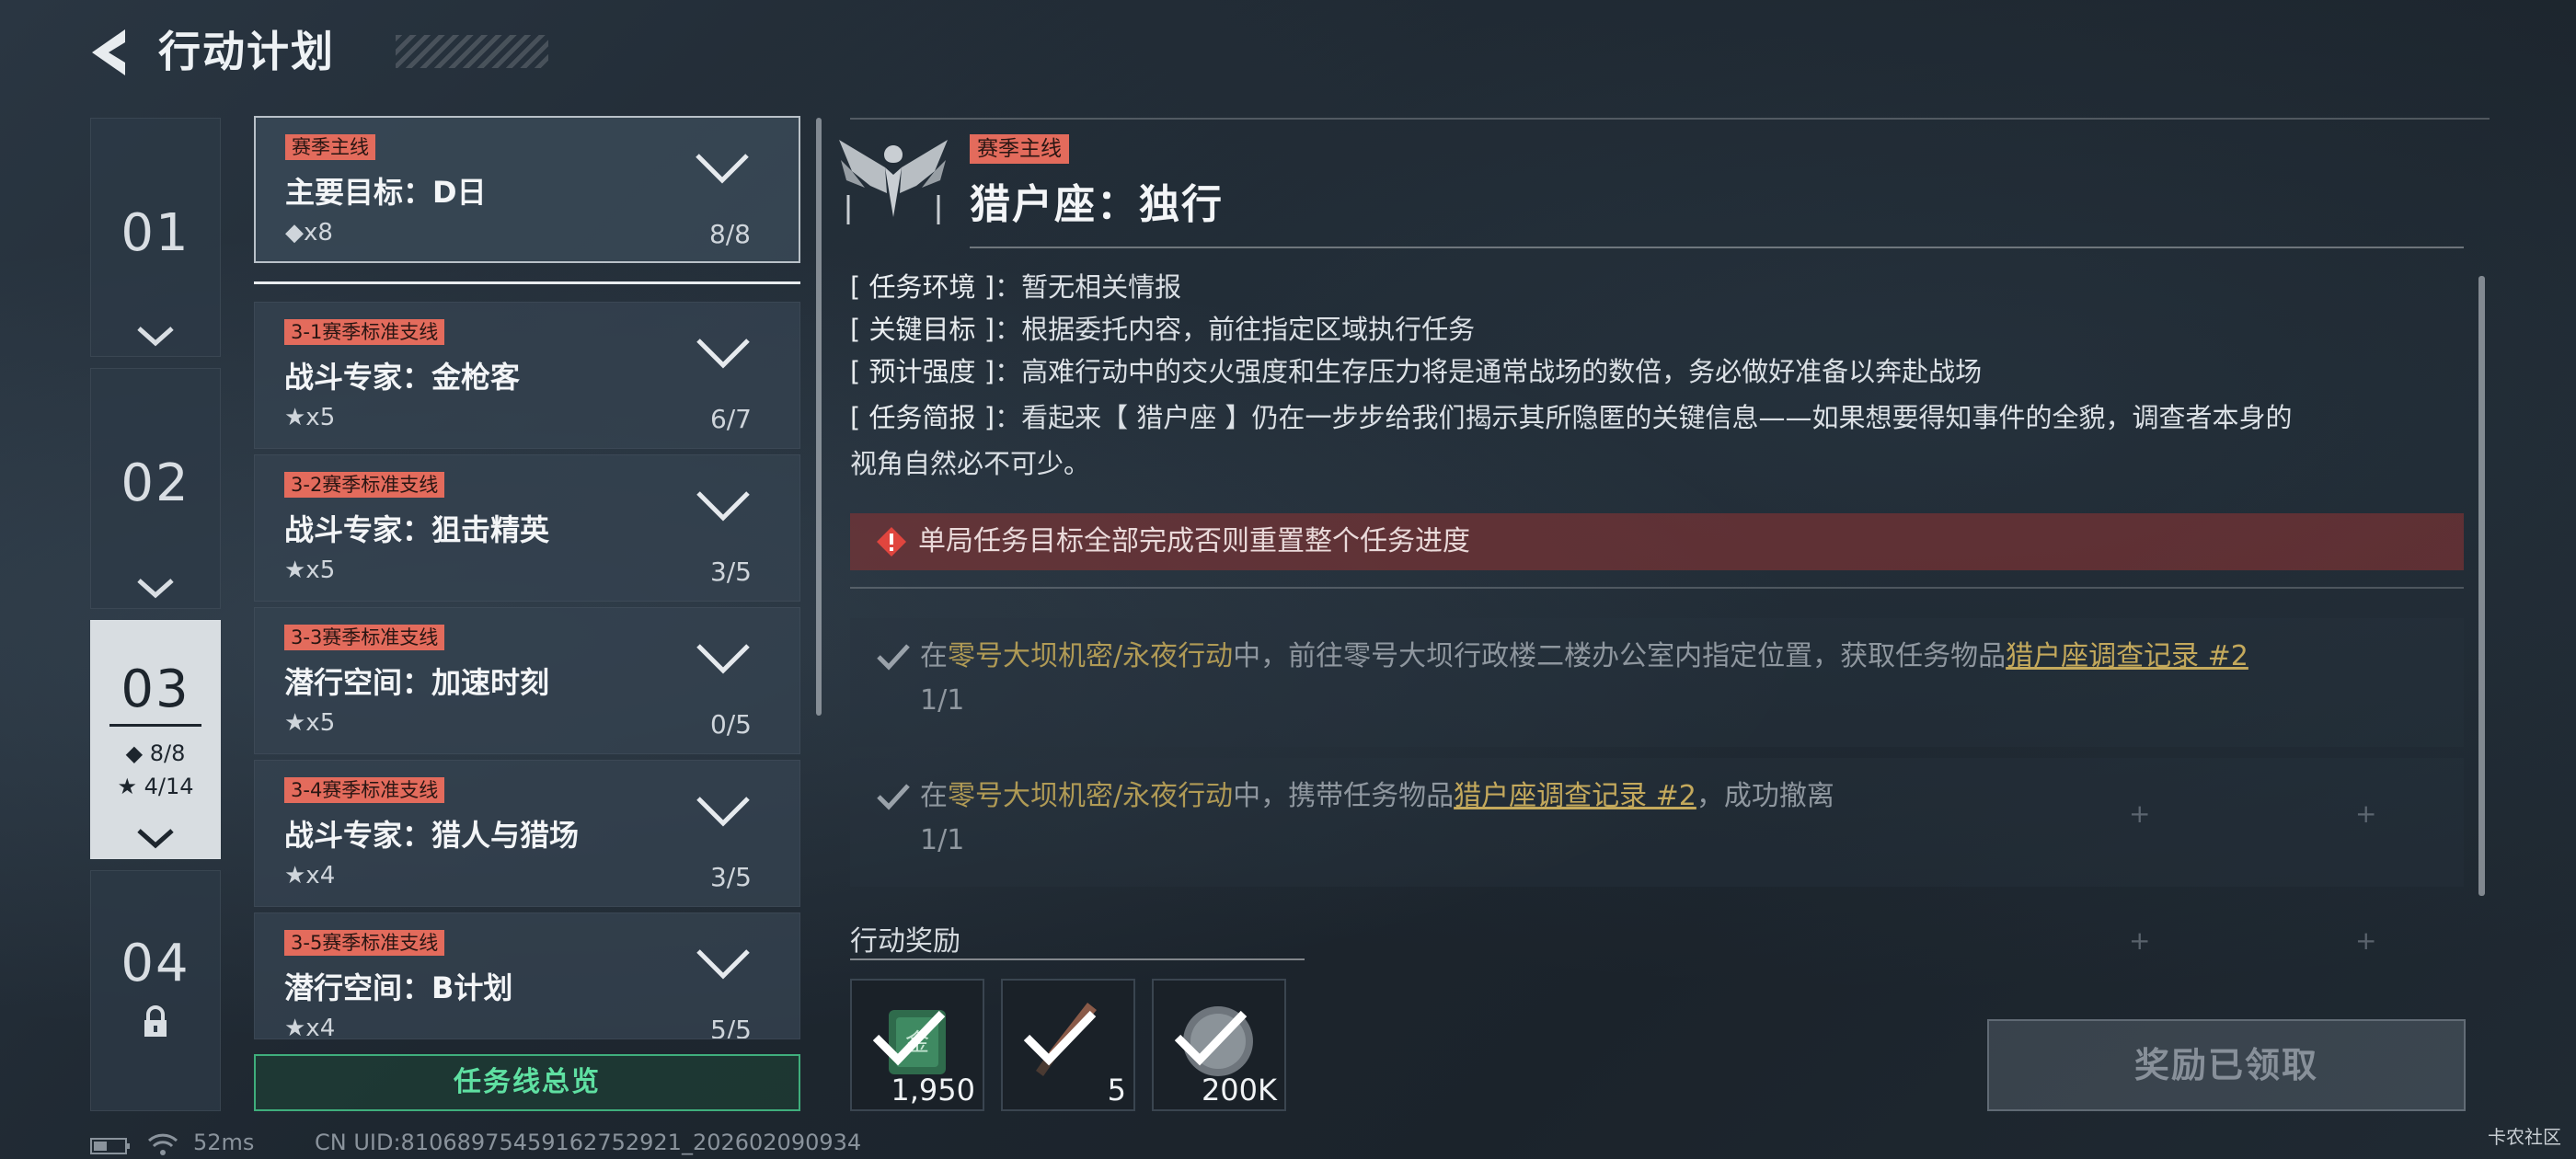  Describe the element at coordinates (155, 233) in the screenshot. I see `chapter-number: 01` at that location.